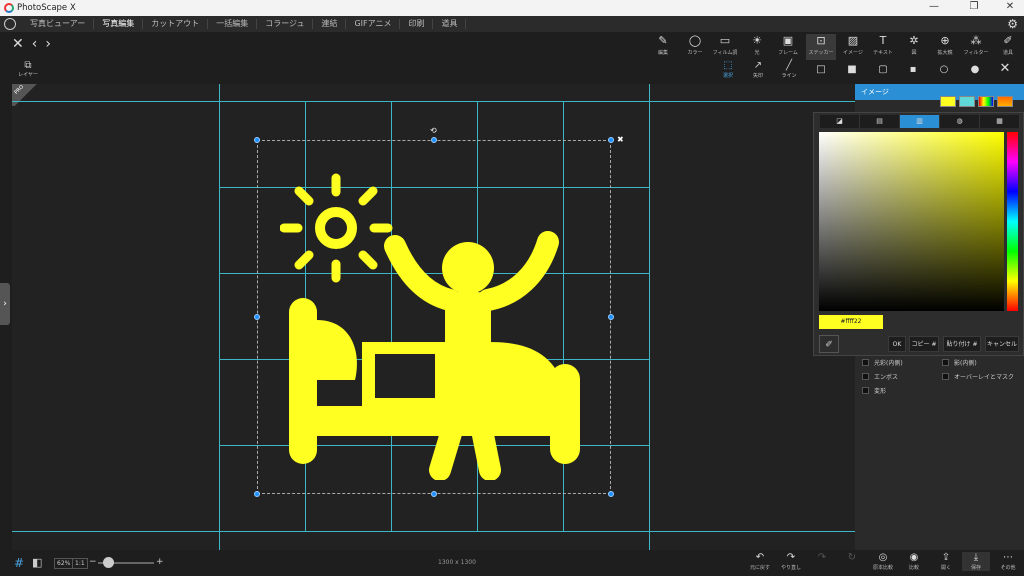 The height and width of the screenshot is (576, 1024). What do you see at coordinates (791, 561) in the screenshot?
I see `redo-button: ↷ やり直し` at bounding box center [791, 561].